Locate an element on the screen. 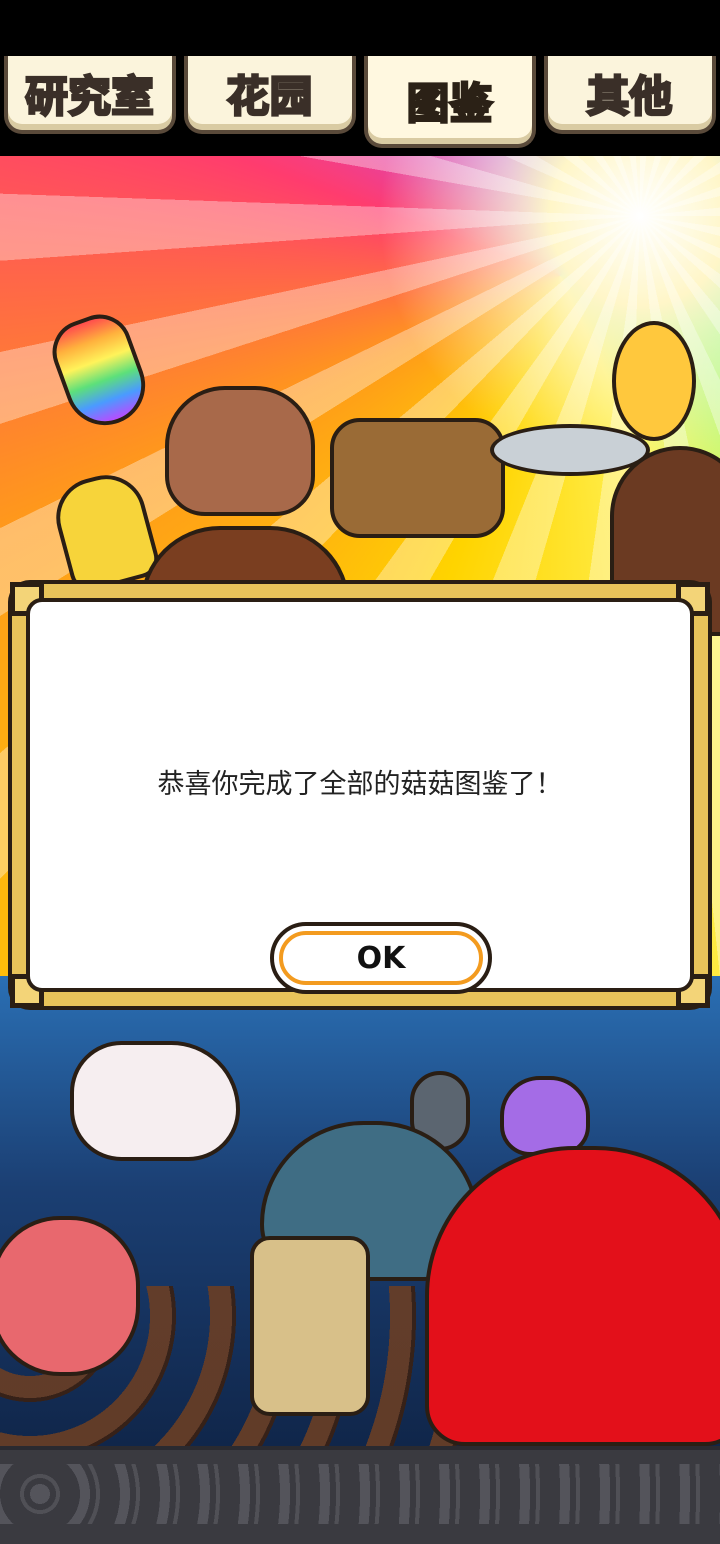  tab-lab: 研究室 is located at coordinates (90, 95).